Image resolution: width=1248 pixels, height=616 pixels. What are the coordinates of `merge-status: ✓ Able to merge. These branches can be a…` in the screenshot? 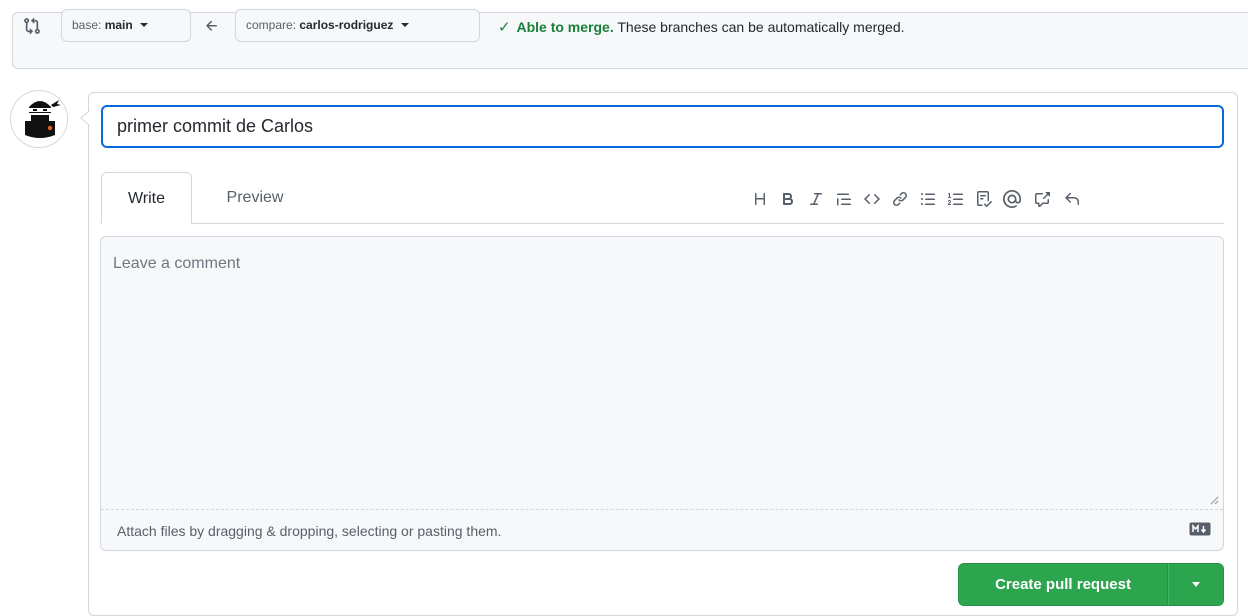 It's located at (701, 27).